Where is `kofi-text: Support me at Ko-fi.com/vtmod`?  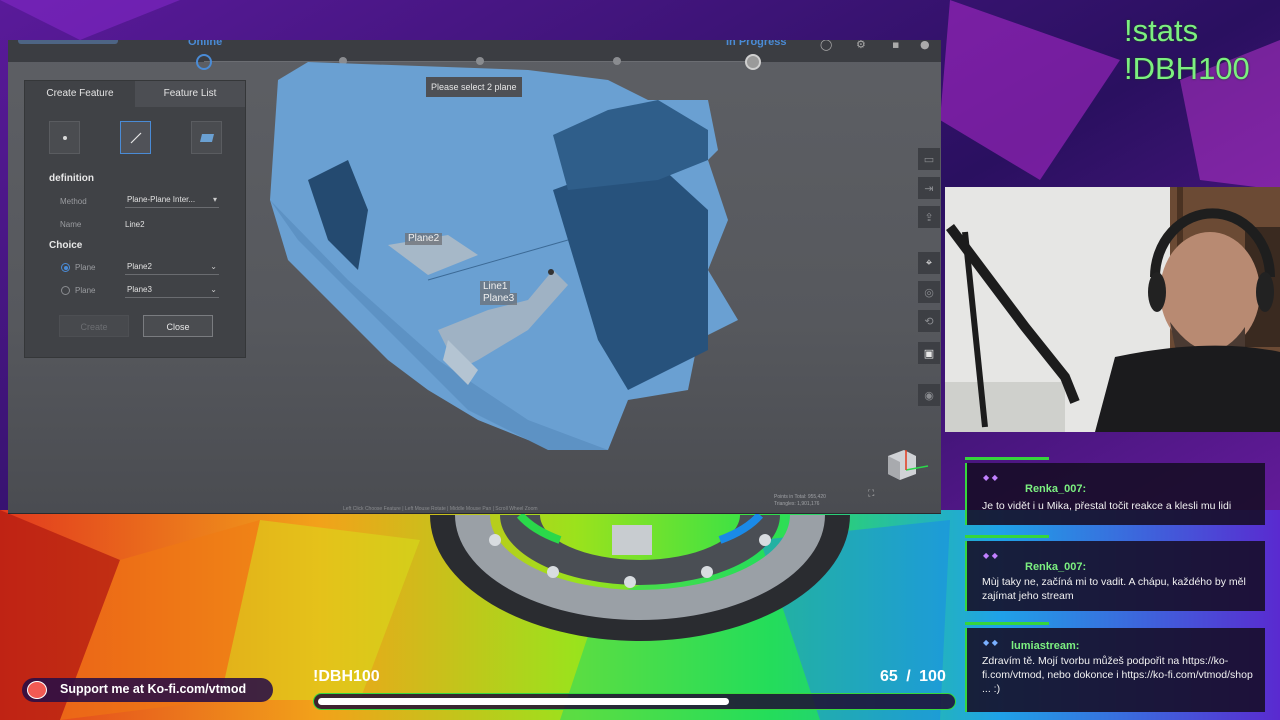 kofi-text: Support me at Ko-fi.com/vtmod is located at coordinates (153, 689).